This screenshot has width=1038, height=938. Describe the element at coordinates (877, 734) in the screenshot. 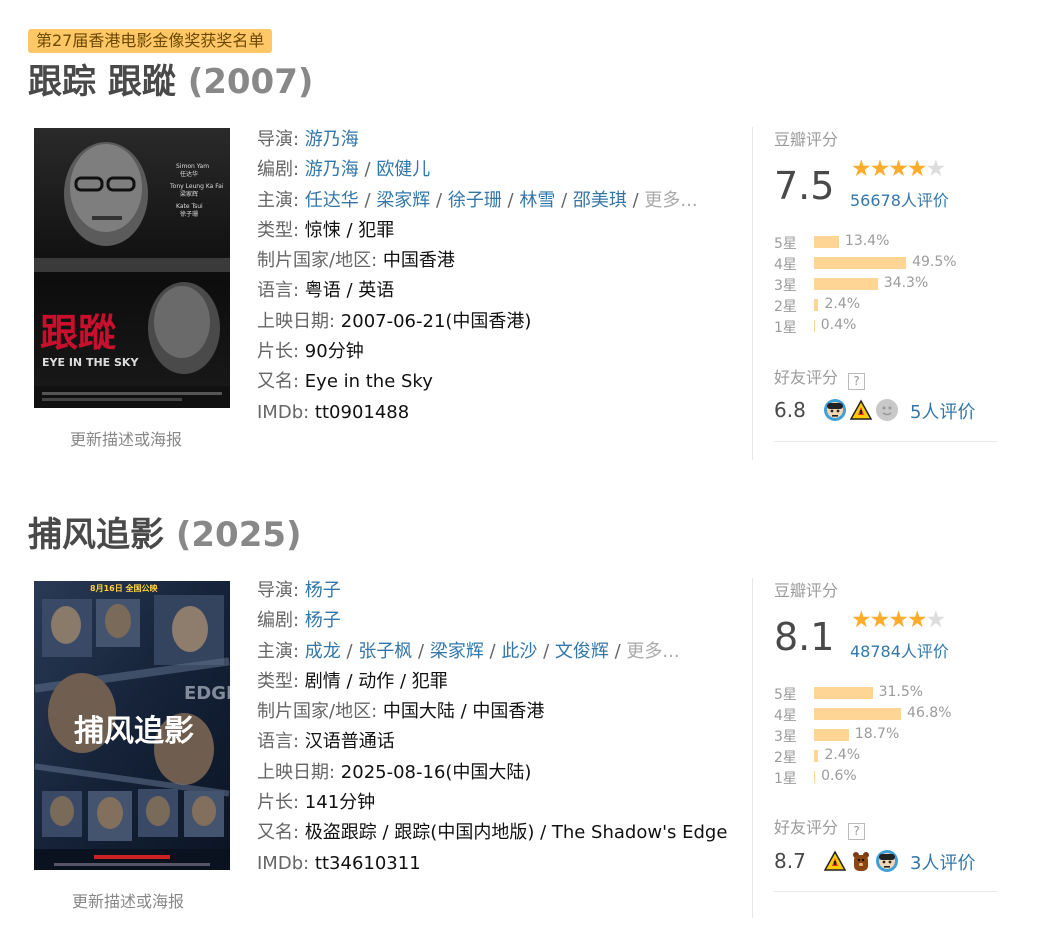

I see `rating-percent: 18.7%` at that location.